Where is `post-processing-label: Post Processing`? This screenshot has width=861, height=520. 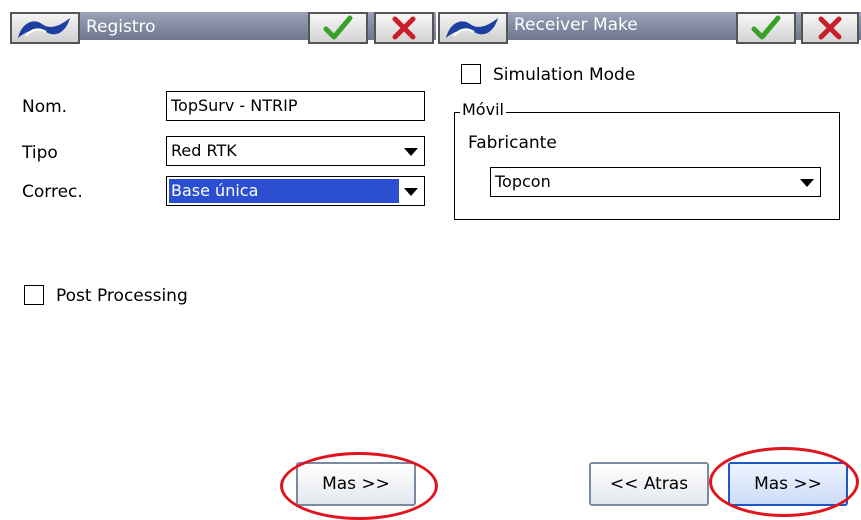
post-processing-label: Post Processing is located at coordinates (122, 296).